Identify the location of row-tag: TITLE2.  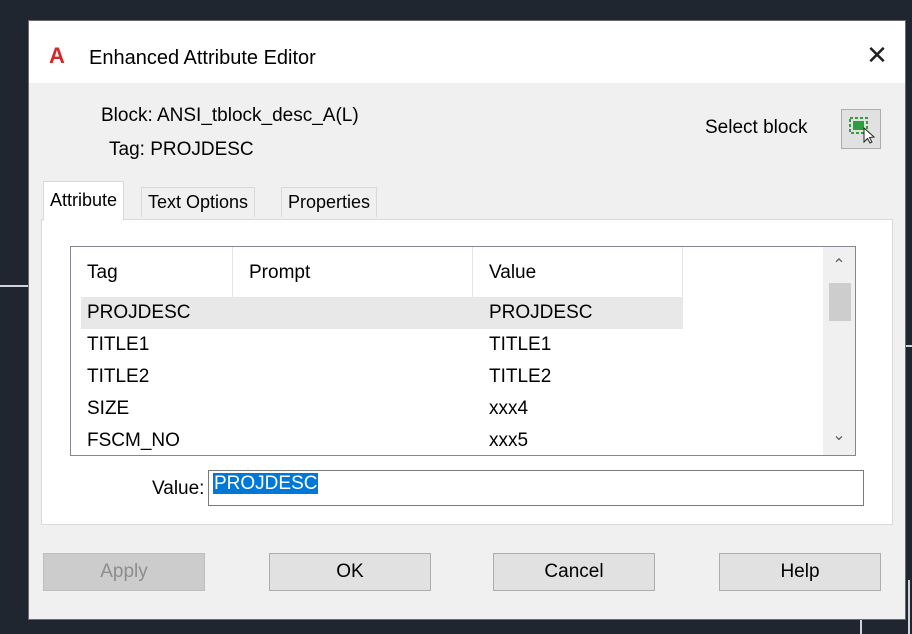
(118, 376).